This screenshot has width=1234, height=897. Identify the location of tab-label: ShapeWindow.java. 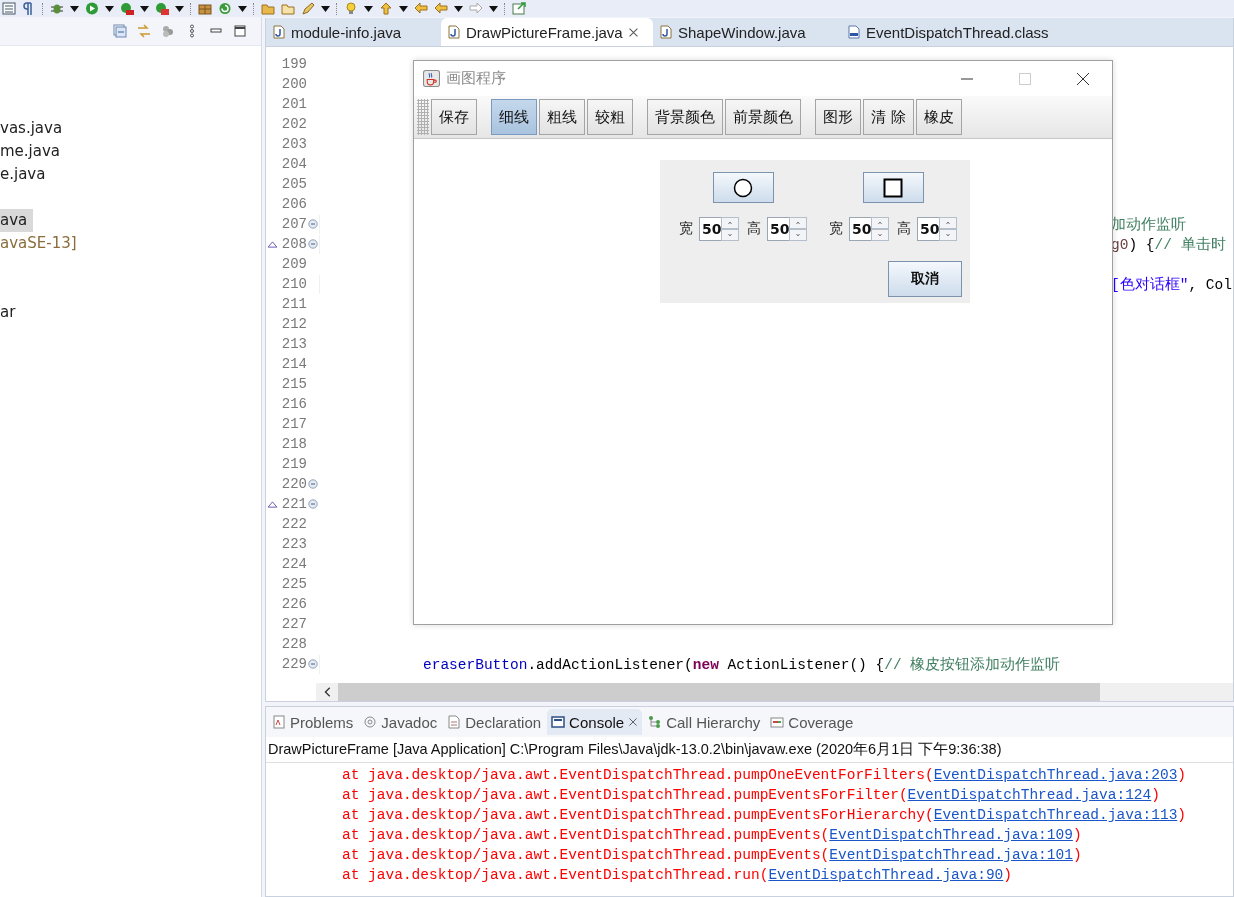
(742, 32).